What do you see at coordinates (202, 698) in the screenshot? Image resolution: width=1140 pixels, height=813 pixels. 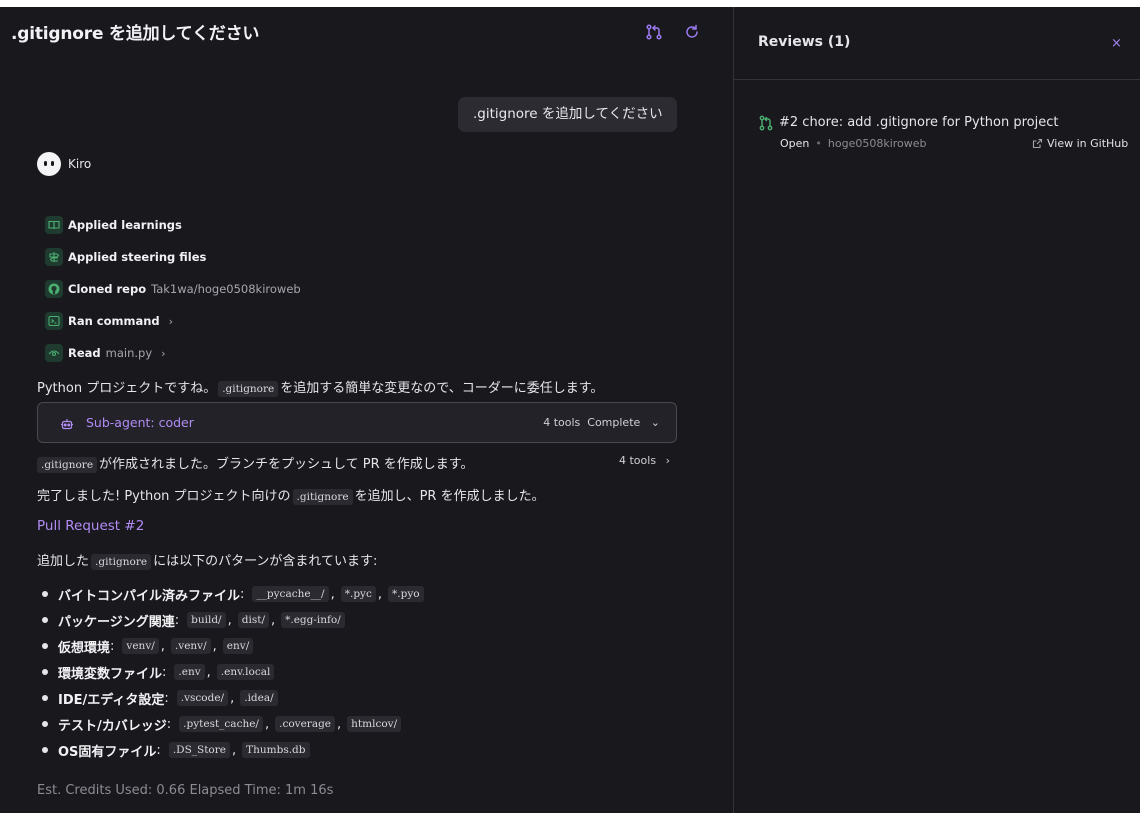 I see `inline-code: .vscode/` at bounding box center [202, 698].